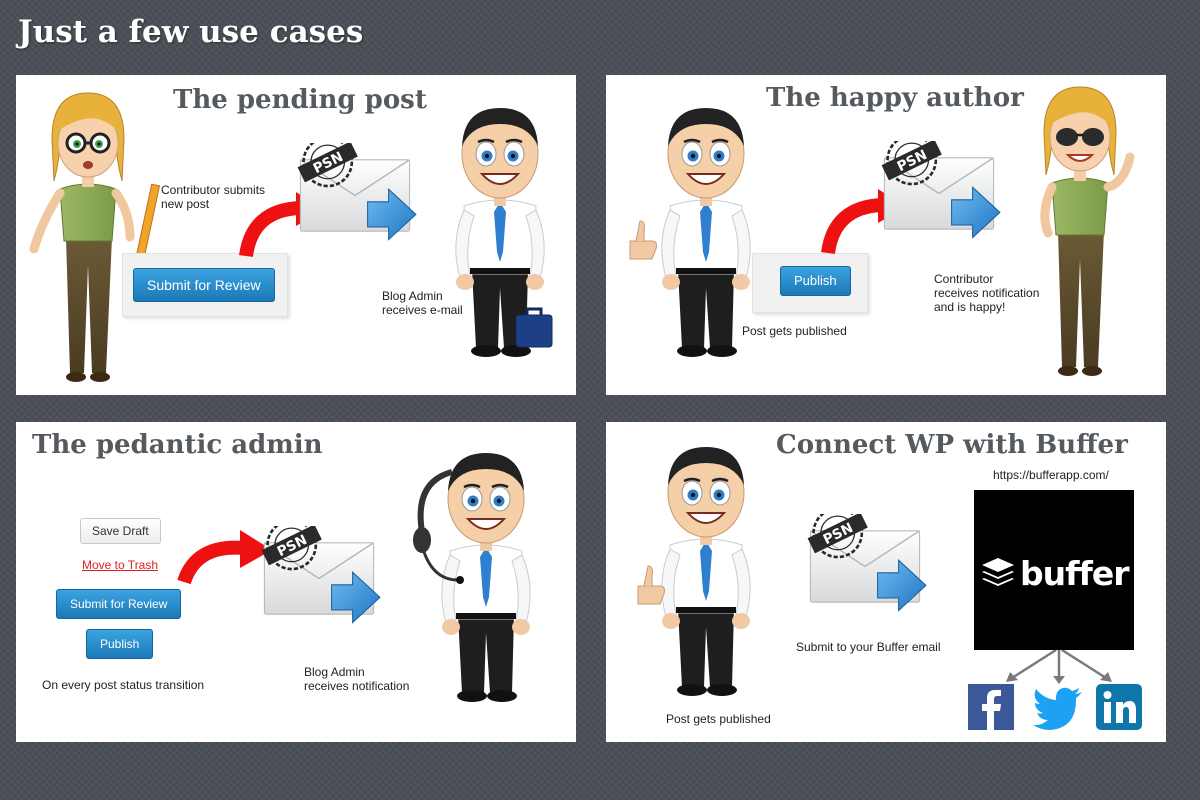 The image size is (1200, 800). What do you see at coordinates (1074, 573) in the screenshot?
I see `buffer-logo-text: buffer` at bounding box center [1074, 573].